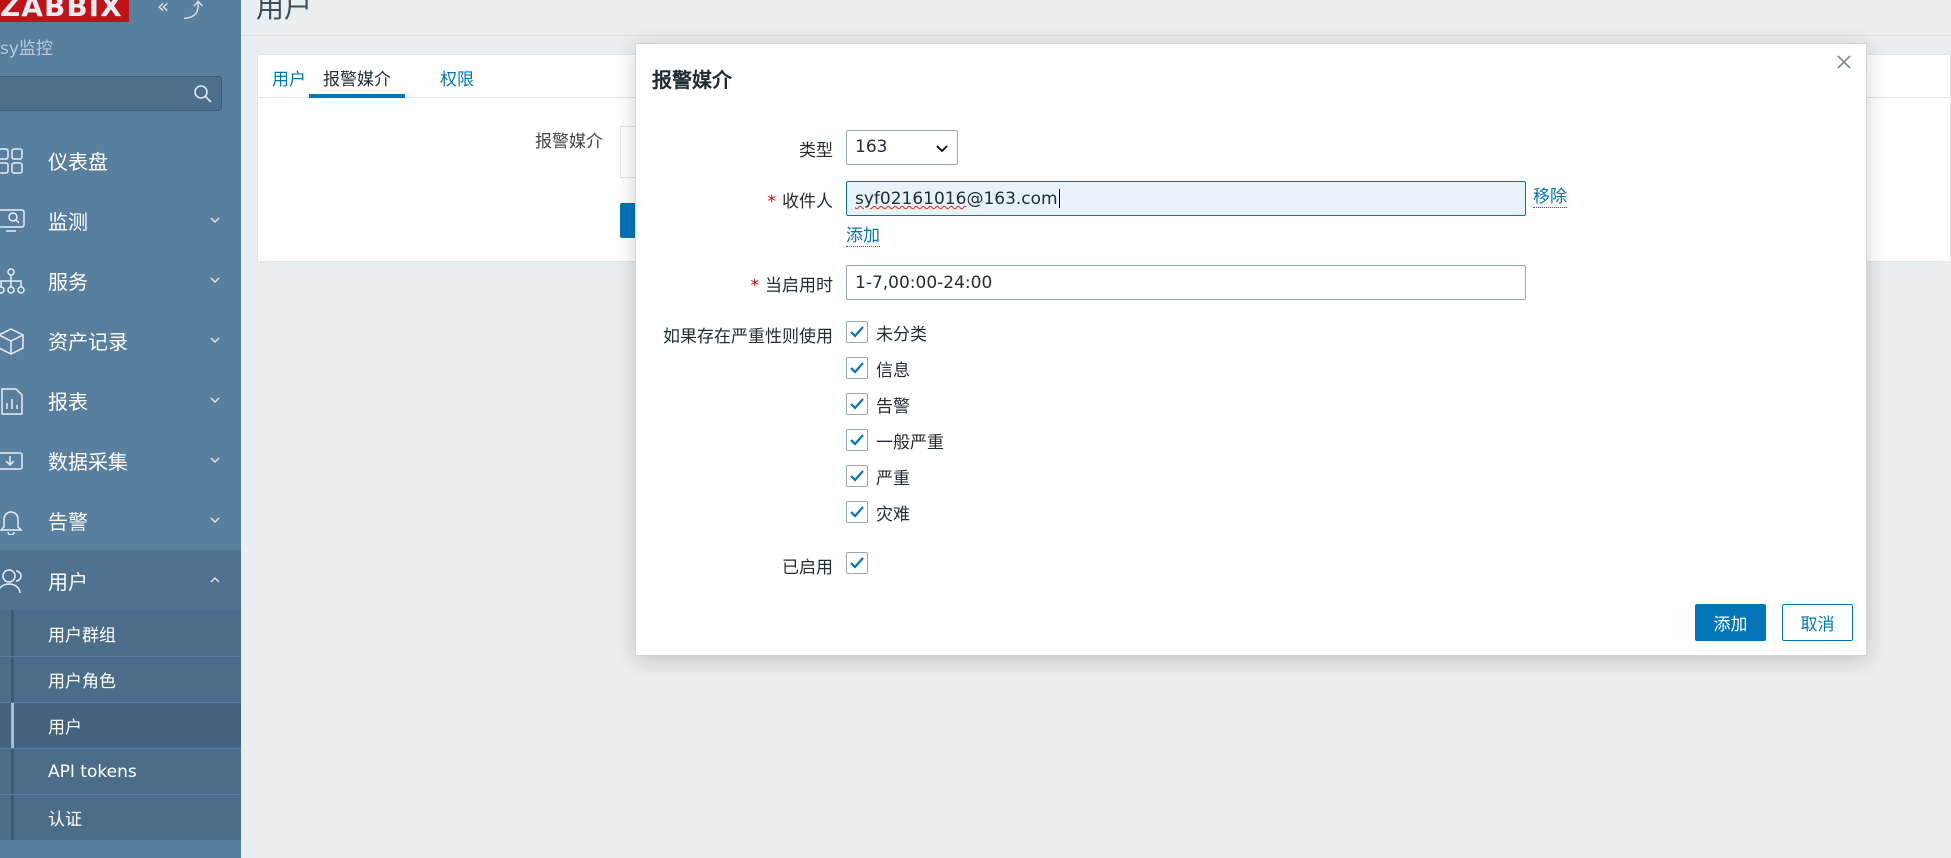 This screenshot has height=858, width=1951. What do you see at coordinates (12, 220) in the screenshot?
I see `monitoring-icon` at bounding box center [12, 220].